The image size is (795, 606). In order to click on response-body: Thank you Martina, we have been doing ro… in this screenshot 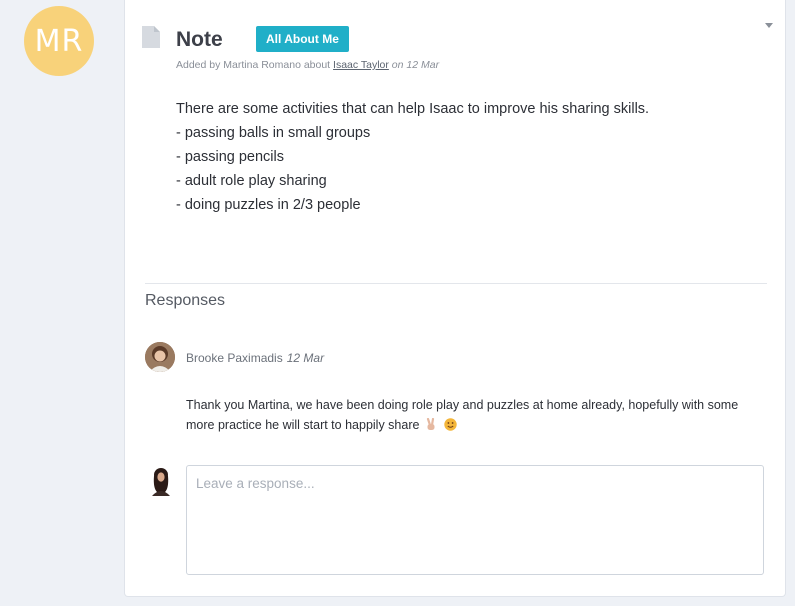, I will do `click(466, 415)`.